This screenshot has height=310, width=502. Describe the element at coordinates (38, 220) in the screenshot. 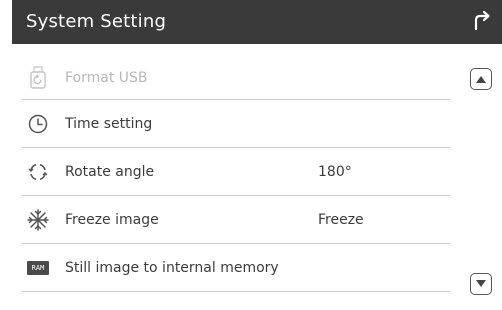

I see `snowflake-icon` at that location.